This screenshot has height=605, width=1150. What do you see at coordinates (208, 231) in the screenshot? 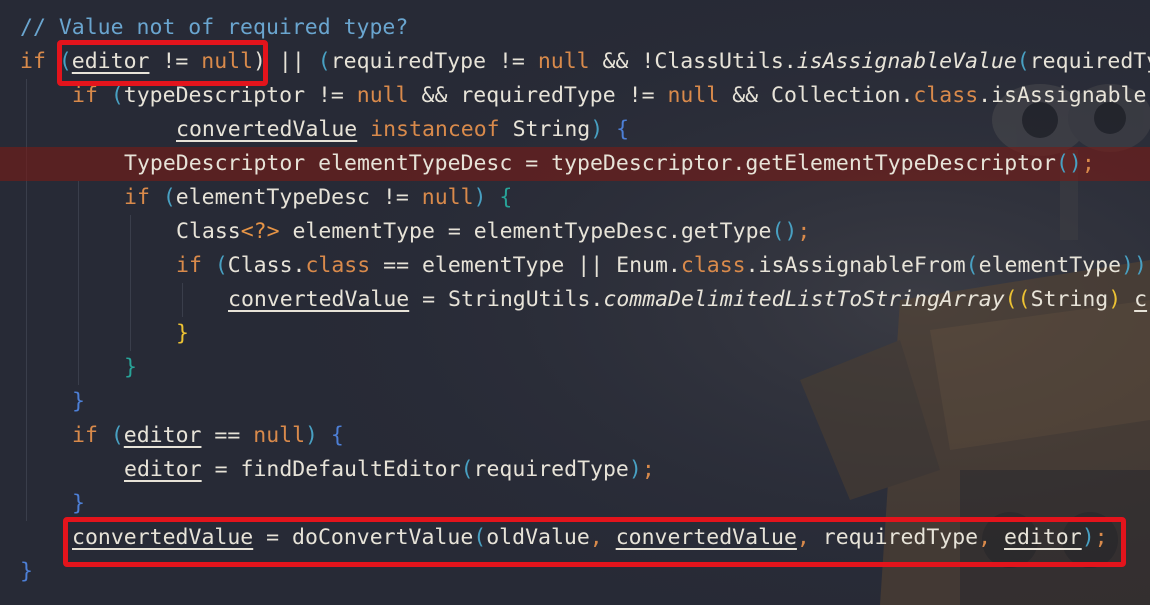
I see `code-token: Class` at bounding box center [208, 231].